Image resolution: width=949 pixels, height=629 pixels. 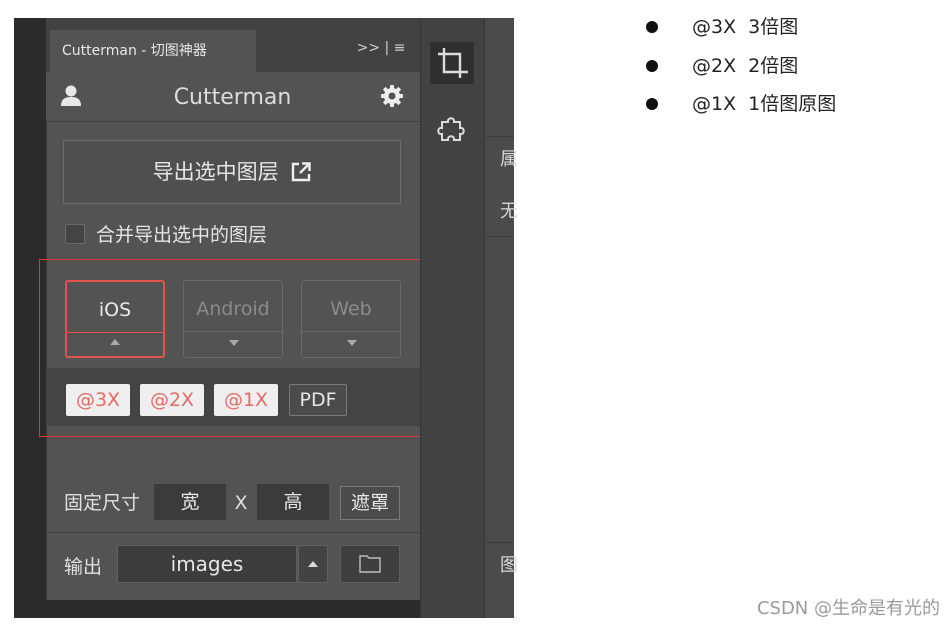 I want to click on properties-panel, so click(x=499, y=318).